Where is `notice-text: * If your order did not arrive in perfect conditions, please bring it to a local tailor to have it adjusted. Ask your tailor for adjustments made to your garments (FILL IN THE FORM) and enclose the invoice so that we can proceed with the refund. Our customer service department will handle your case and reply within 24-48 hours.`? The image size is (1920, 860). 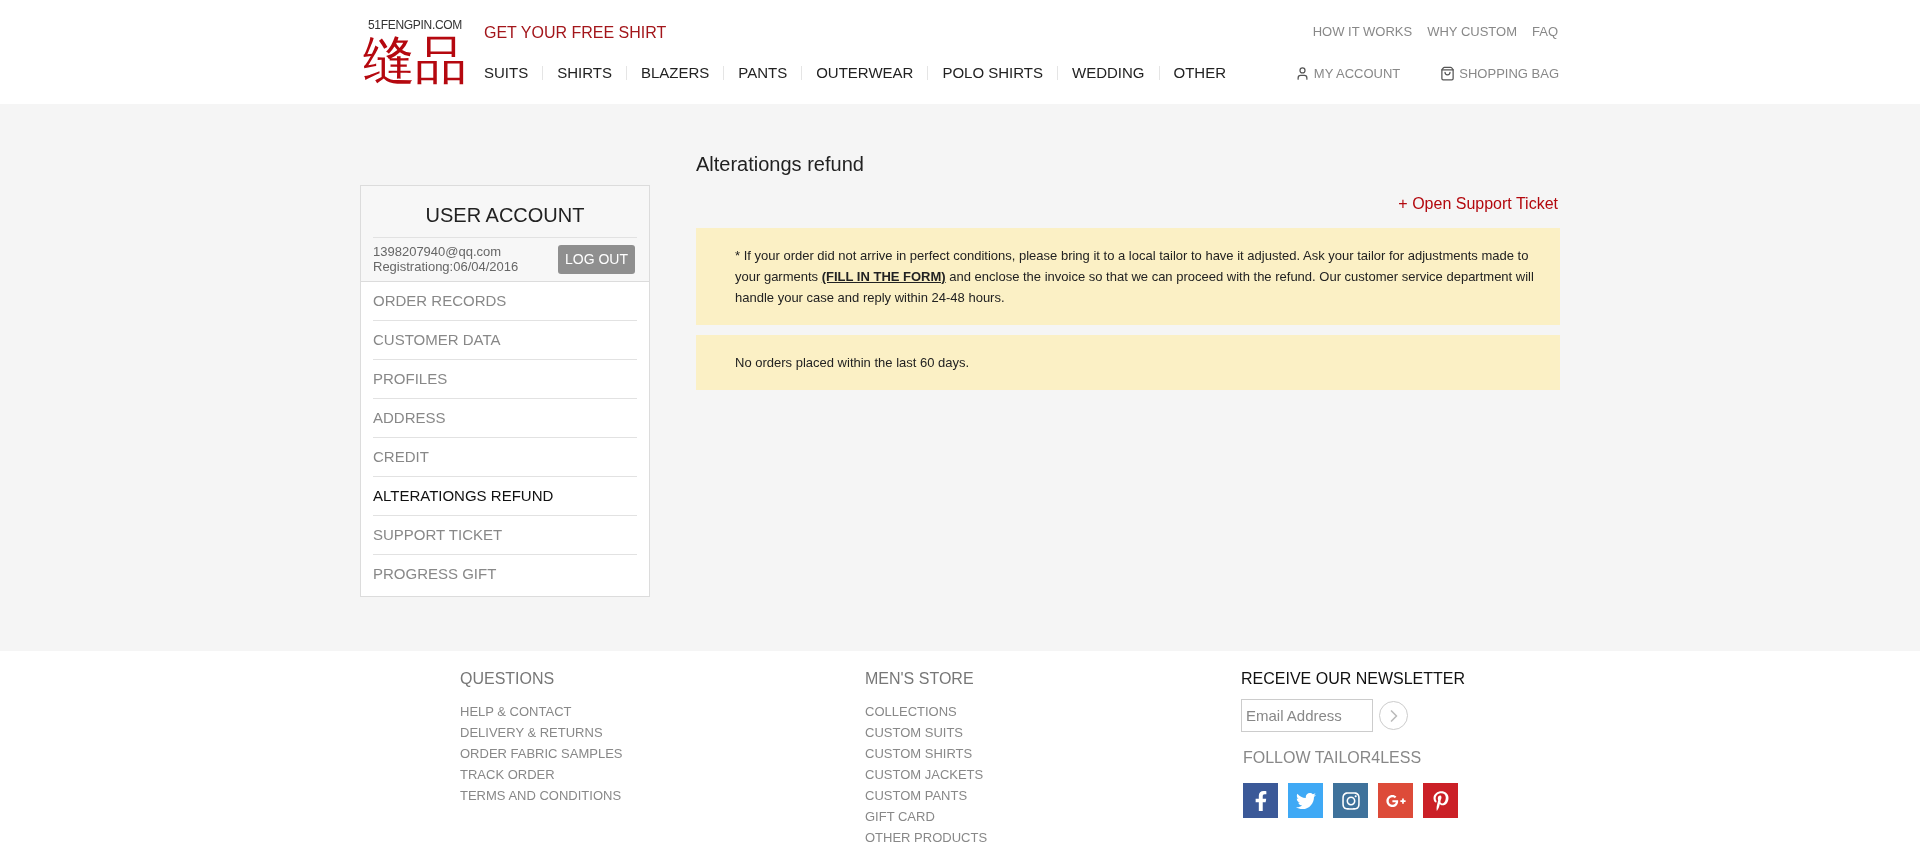
notice-text: * If your order did not arrive in perfect conditions, please bring it to a local tailor to have it adjusted. Ask your tailor for adjustments made to your garments (FILL IN THE FORM) and enclose the invoice so that we can proceed with the refund. Our customer service department will handle your case and reply within 24-48 hours. is located at coordinates (1135, 277).